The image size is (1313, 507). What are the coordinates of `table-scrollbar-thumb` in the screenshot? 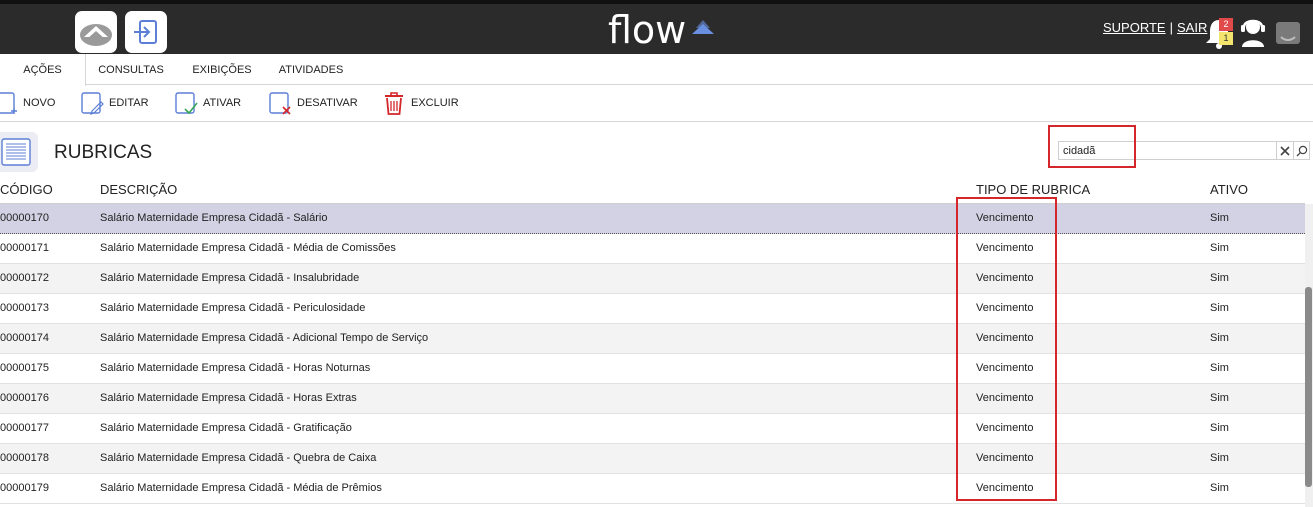 It's located at (1308, 387).